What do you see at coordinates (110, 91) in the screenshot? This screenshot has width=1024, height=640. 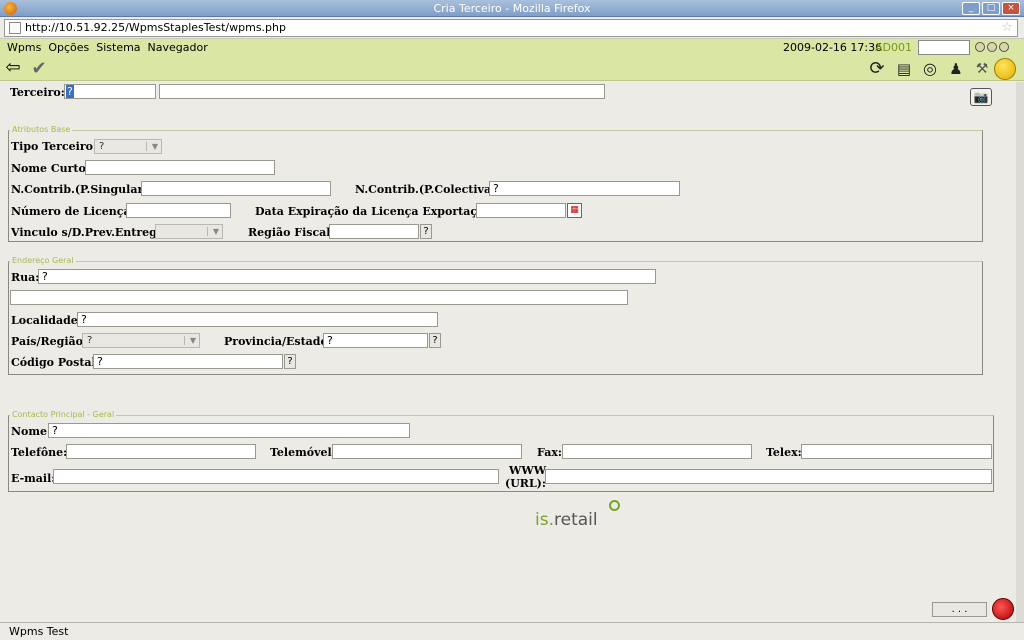 I see `terceiro-code-input: ?` at bounding box center [110, 91].